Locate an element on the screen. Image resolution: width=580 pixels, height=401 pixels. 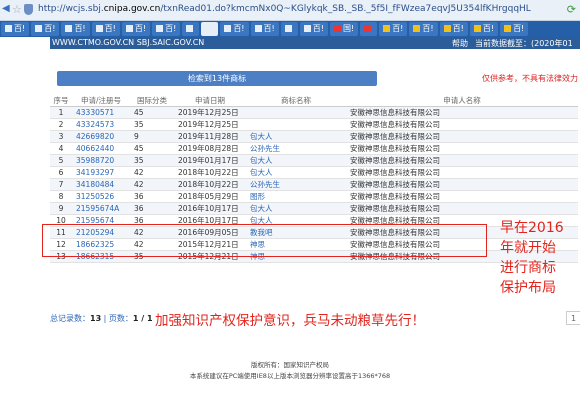
security-shield-icon is located at coordinates (28, 9).